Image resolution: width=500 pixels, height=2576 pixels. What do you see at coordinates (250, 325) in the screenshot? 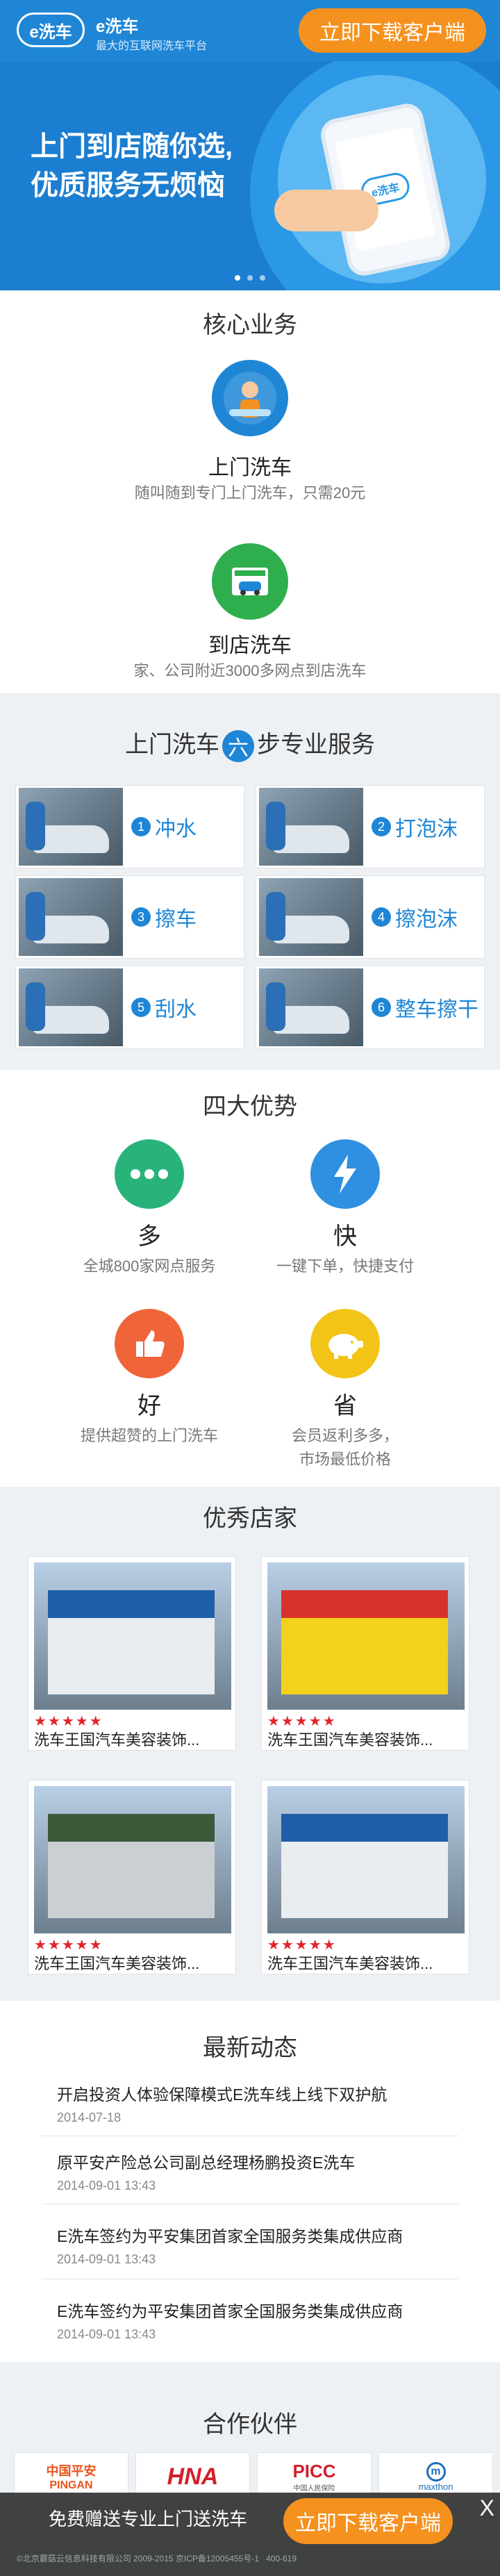
I see `core-section-title: 核心业务` at bounding box center [250, 325].